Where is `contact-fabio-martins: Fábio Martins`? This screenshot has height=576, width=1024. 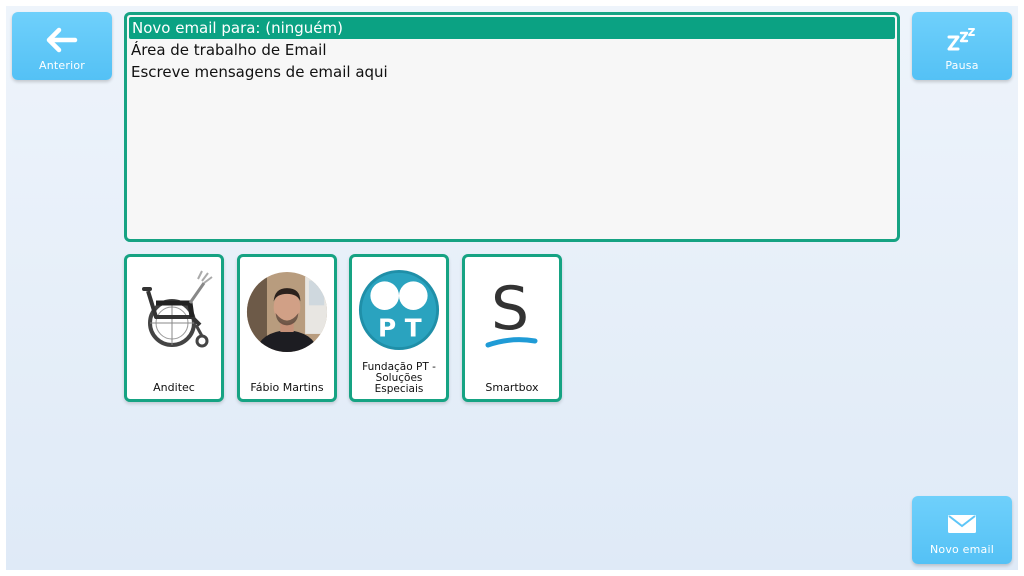 contact-fabio-martins: Fábio Martins is located at coordinates (287, 328).